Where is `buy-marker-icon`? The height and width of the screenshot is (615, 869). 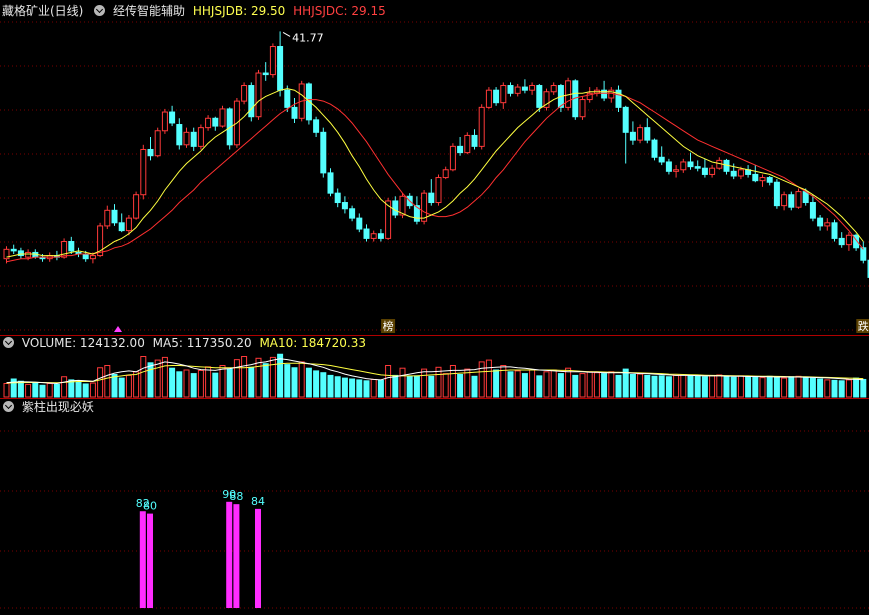
buy-marker-icon is located at coordinates (118, 329).